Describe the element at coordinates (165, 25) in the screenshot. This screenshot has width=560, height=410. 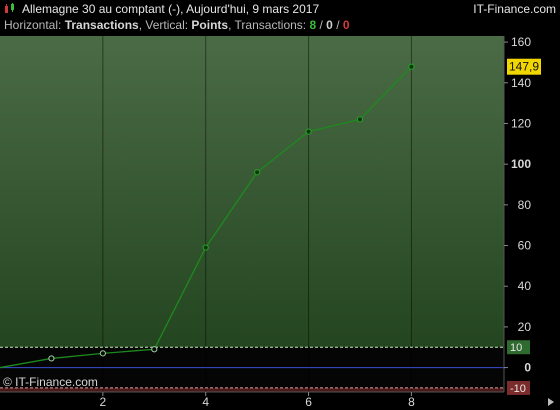
I see `vertical-label: , Vertical:` at that location.